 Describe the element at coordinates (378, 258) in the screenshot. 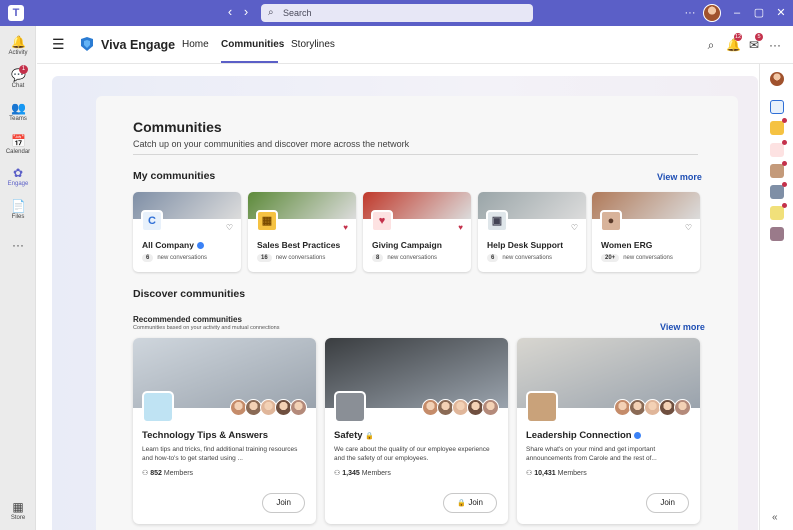

I see `conversation-count: 8` at that location.